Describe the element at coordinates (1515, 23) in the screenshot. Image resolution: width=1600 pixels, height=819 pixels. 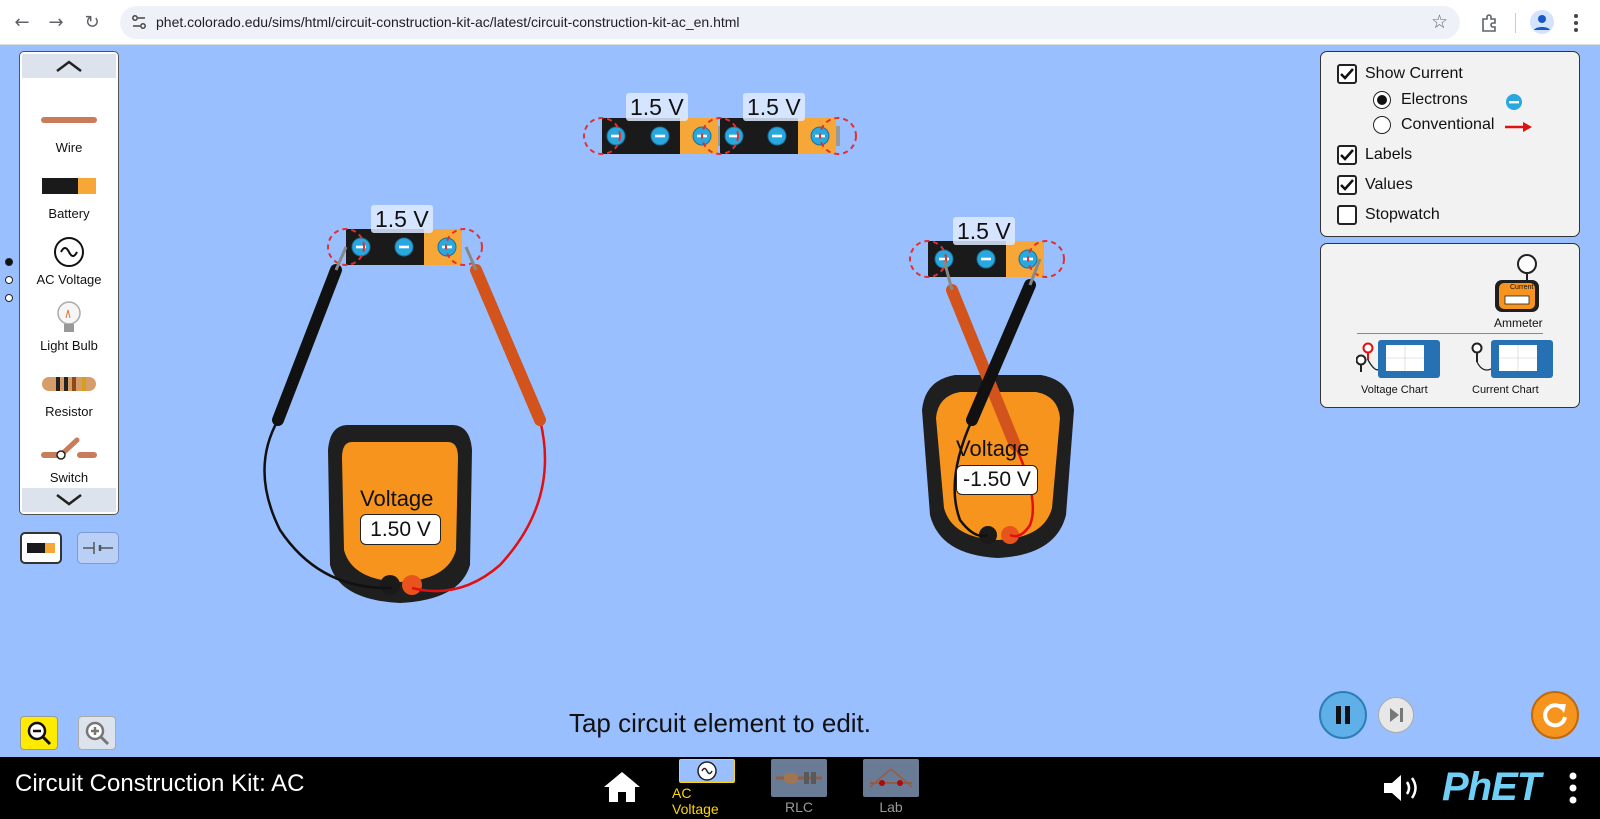
I see `toolbar-divider` at that location.